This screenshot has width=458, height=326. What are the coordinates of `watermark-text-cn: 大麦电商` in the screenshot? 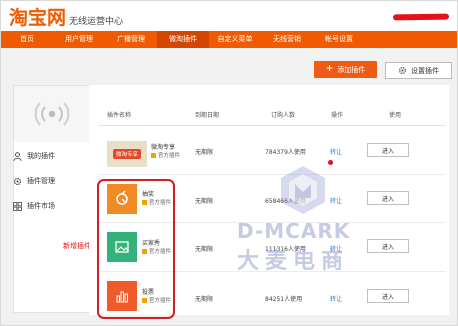 It's located at (293, 261).